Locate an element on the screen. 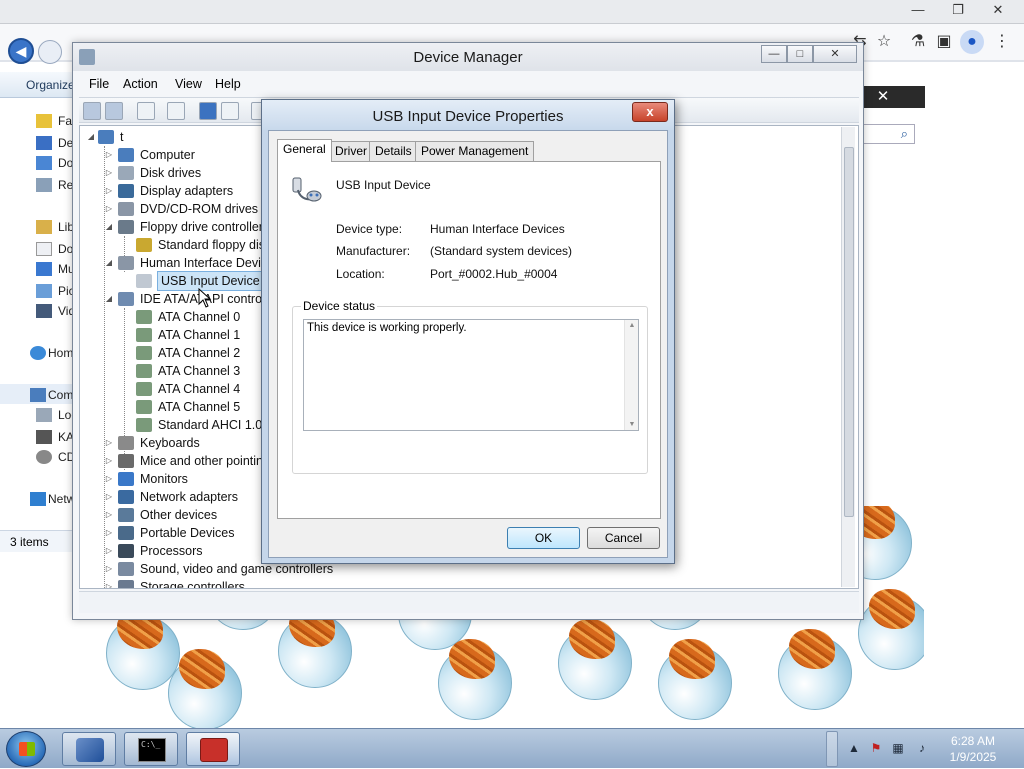 The image size is (1024, 769). tree-category-item: Storage controllers is located at coordinates (192, 583).